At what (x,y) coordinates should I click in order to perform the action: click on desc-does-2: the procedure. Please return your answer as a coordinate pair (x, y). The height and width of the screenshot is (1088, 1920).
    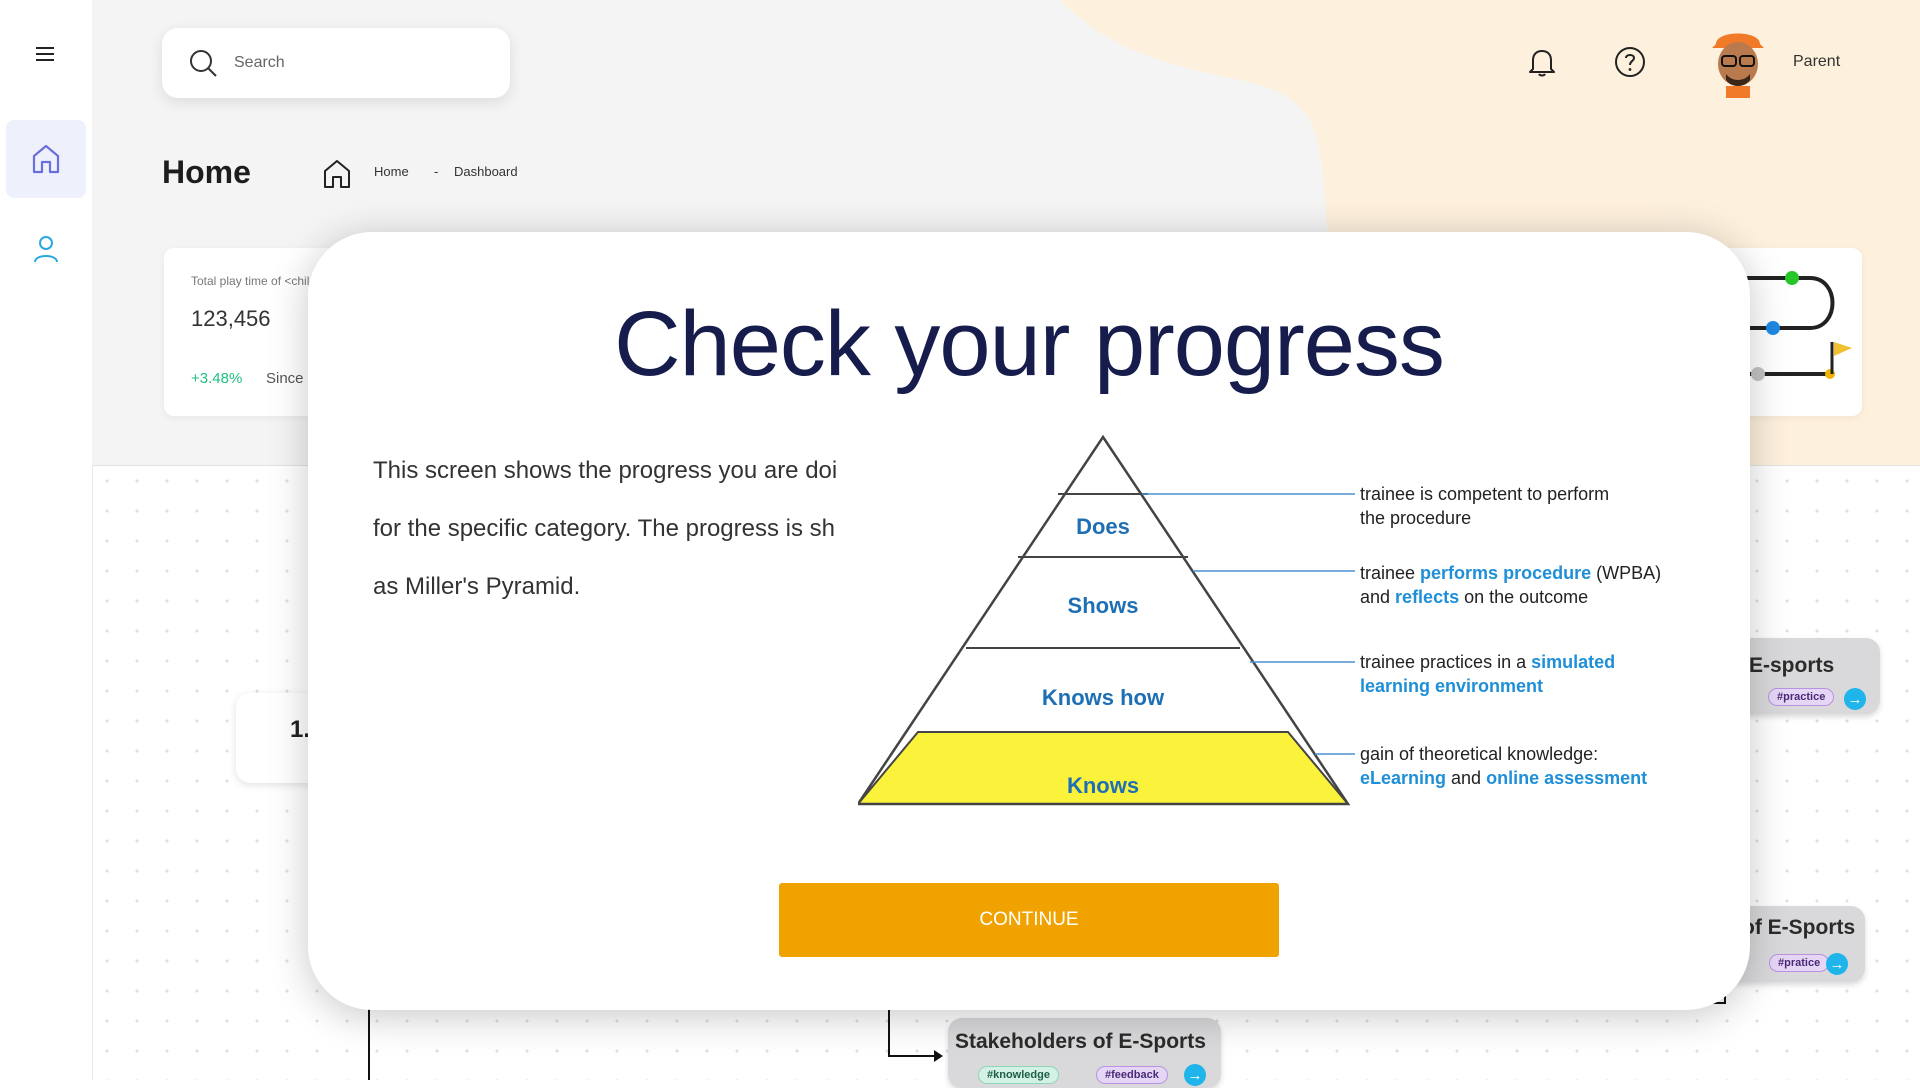
    Looking at the image, I should click on (1415, 518).